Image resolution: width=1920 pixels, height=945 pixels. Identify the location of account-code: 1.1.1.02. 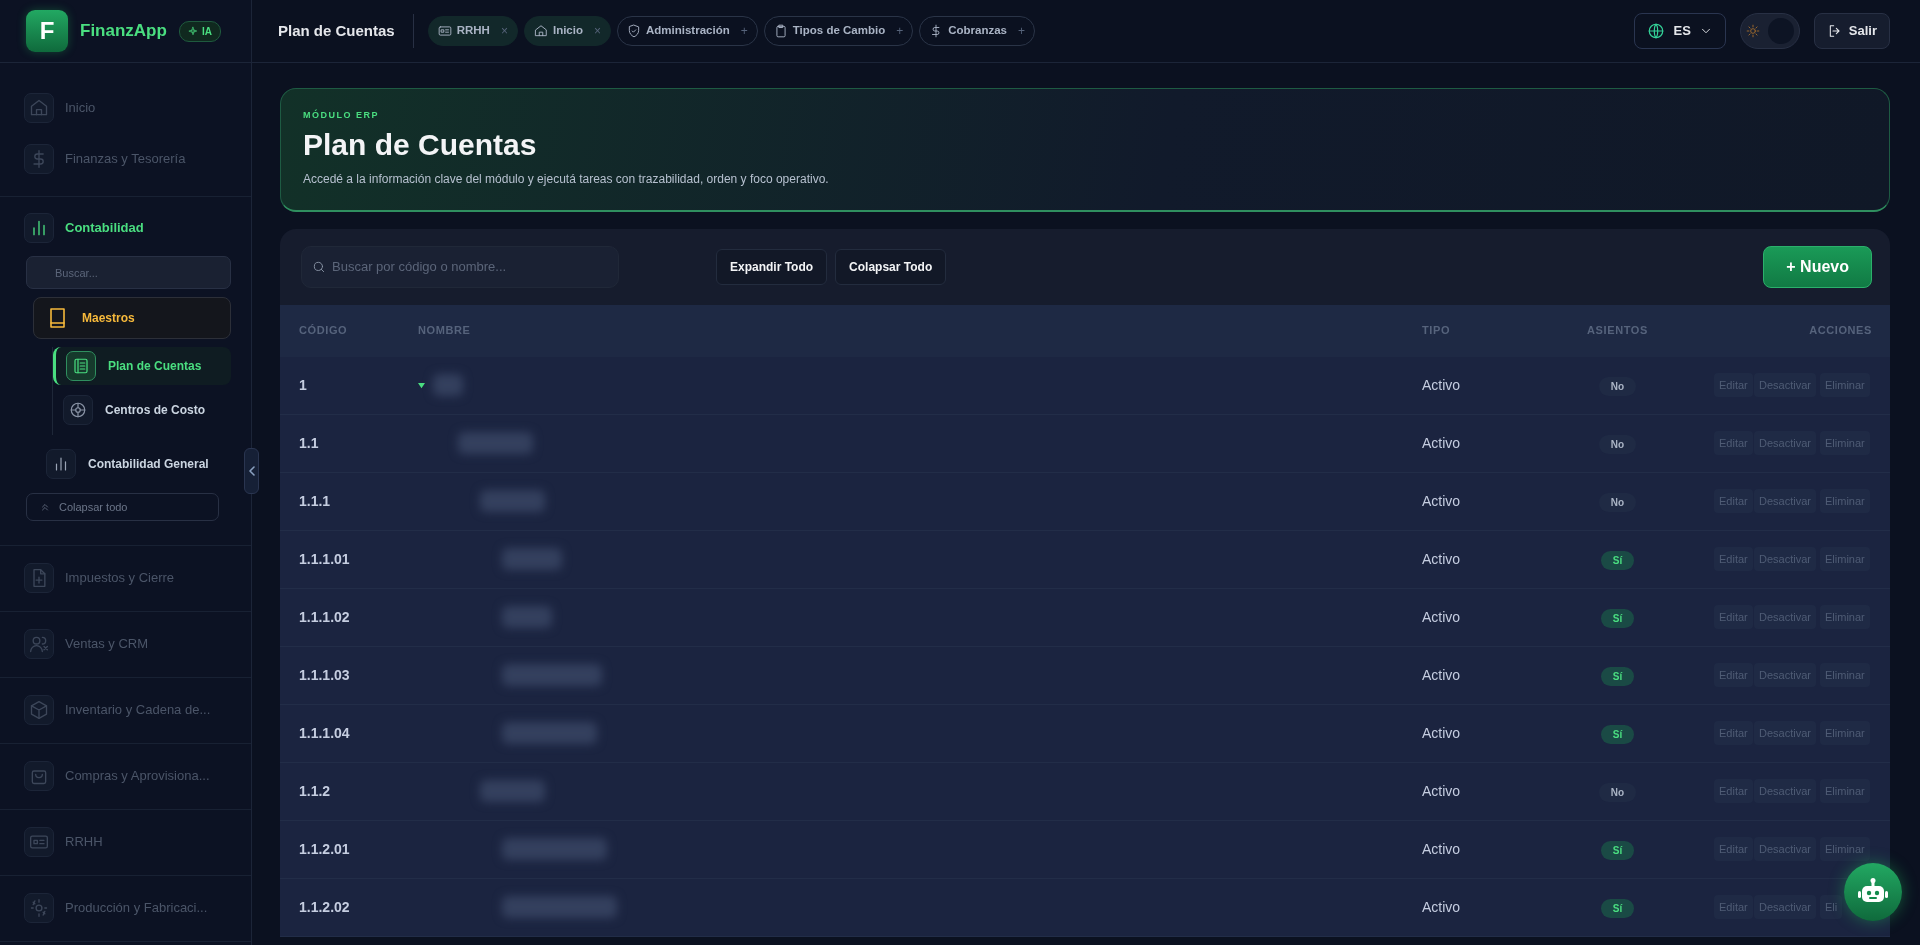
(324, 616).